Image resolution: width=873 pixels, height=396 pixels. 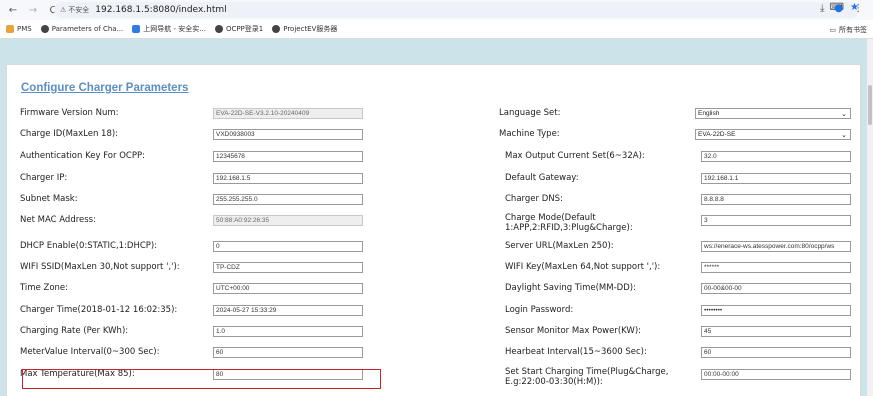 I want to click on menu-icon: ⋮, so click(x=858, y=8).